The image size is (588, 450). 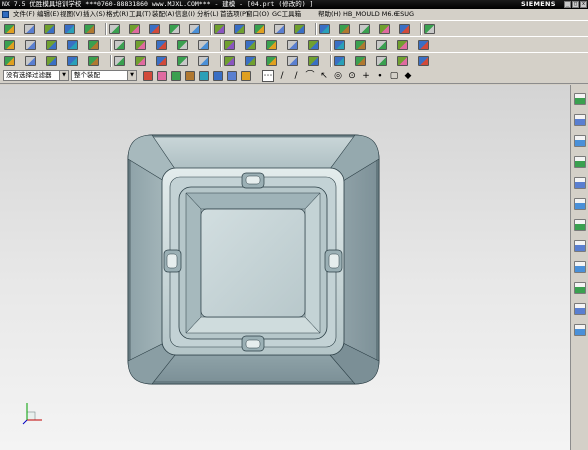 What do you see at coordinates (360, 61) in the screenshot?
I see `extract-icon` at bounding box center [360, 61].